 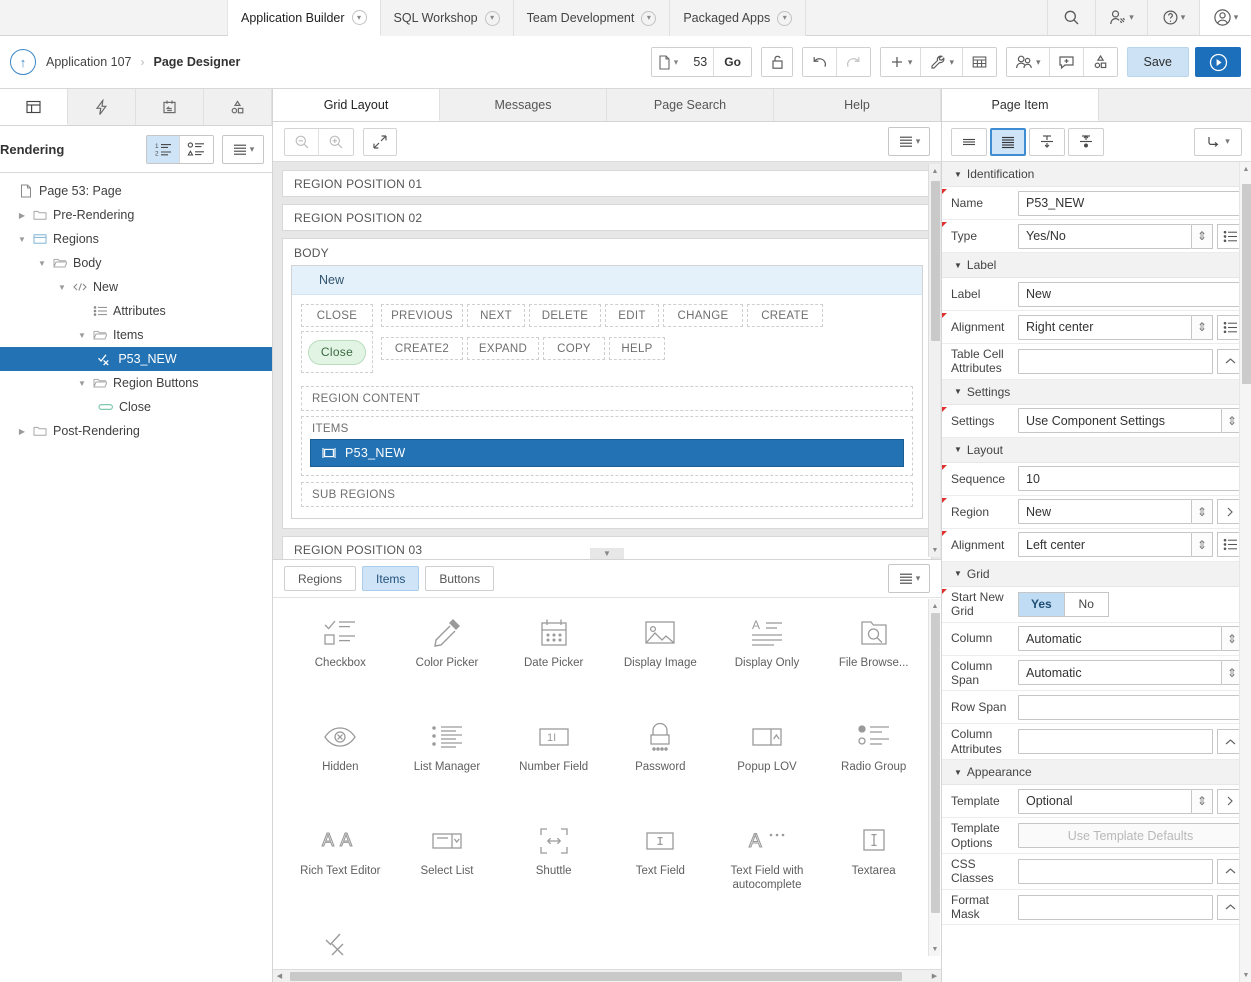 I want to click on nav-tab-packaged-apps: Packaged Apps ▾, so click(x=738, y=18).